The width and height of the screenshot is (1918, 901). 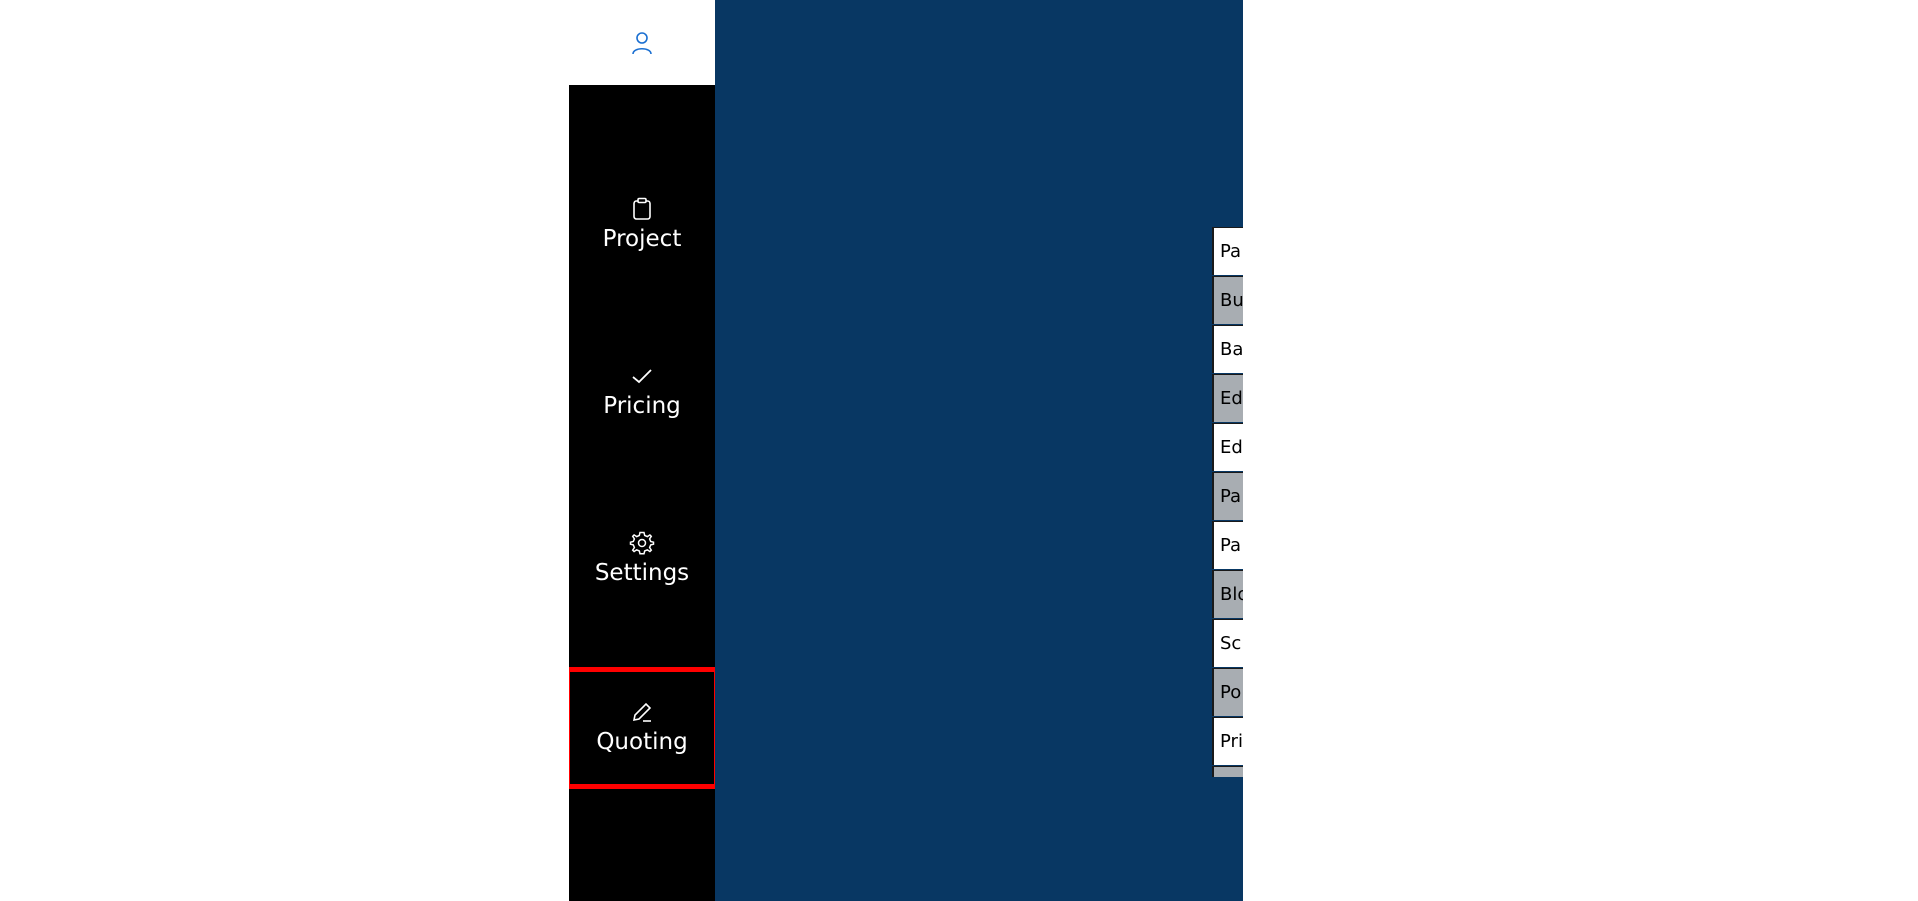 I want to click on sidebar-item-settings: Settings, so click(x=642, y=559).